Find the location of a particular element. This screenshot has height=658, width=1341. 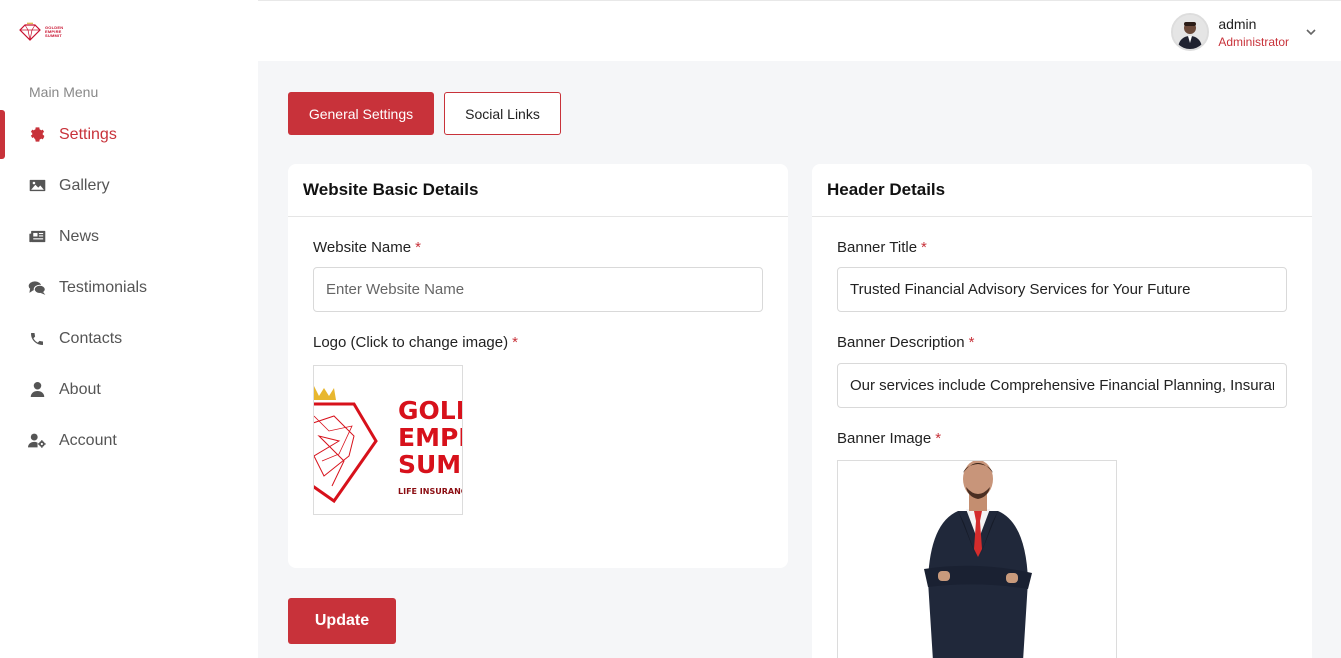

top-bar: admin Administrator is located at coordinates (799, 30).